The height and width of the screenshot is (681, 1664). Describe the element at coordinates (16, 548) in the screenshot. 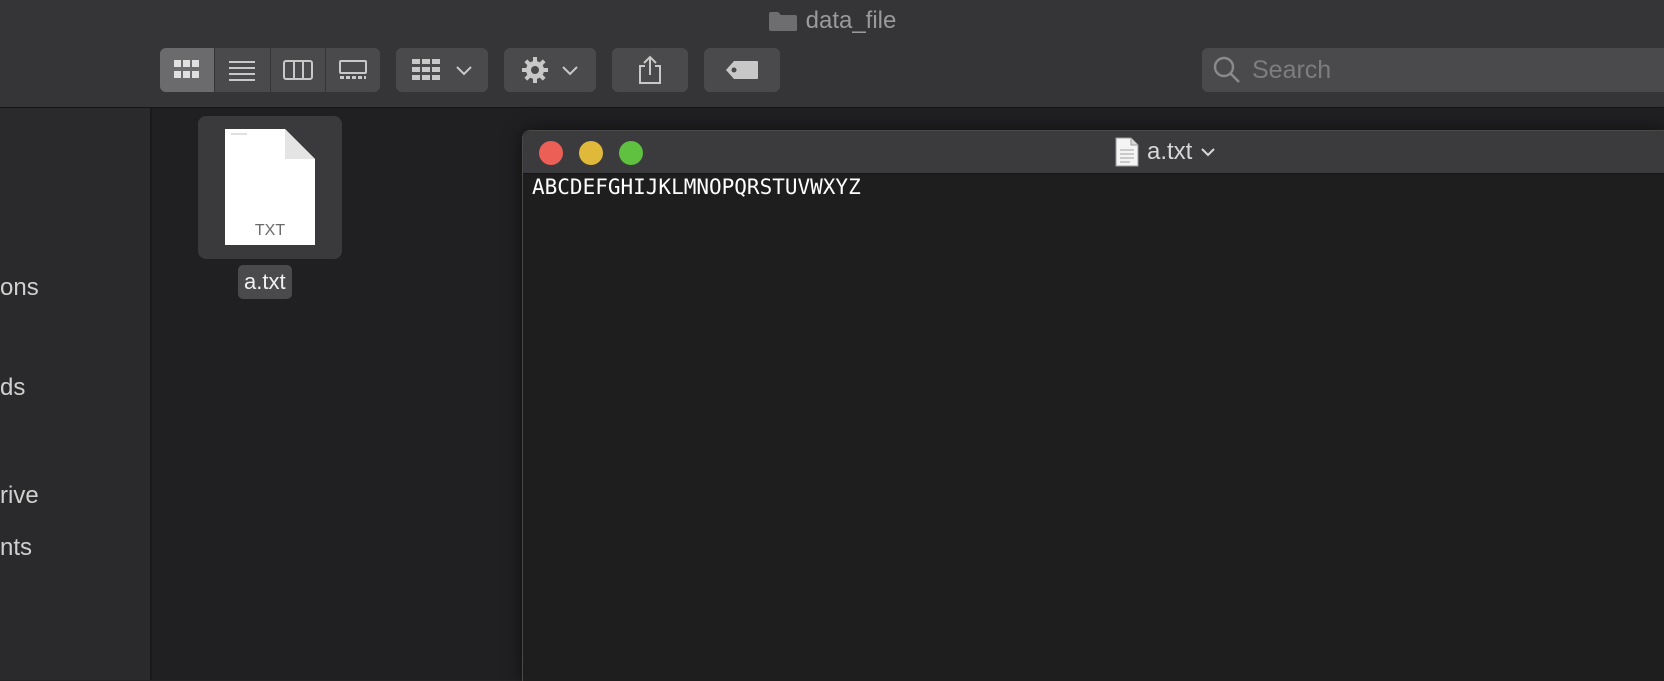

I see `sidebar-item: nts` at that location.